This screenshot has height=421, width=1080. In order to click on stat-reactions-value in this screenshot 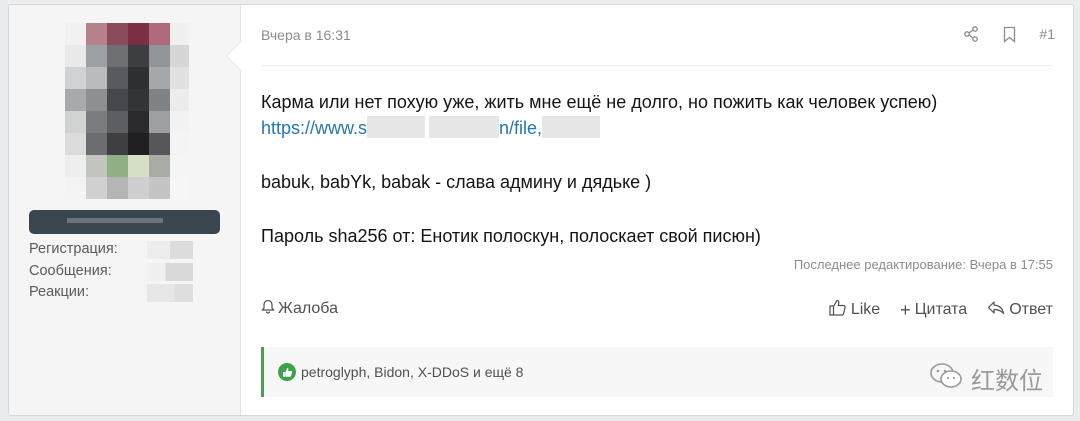, I will do `click(170, 293)`.